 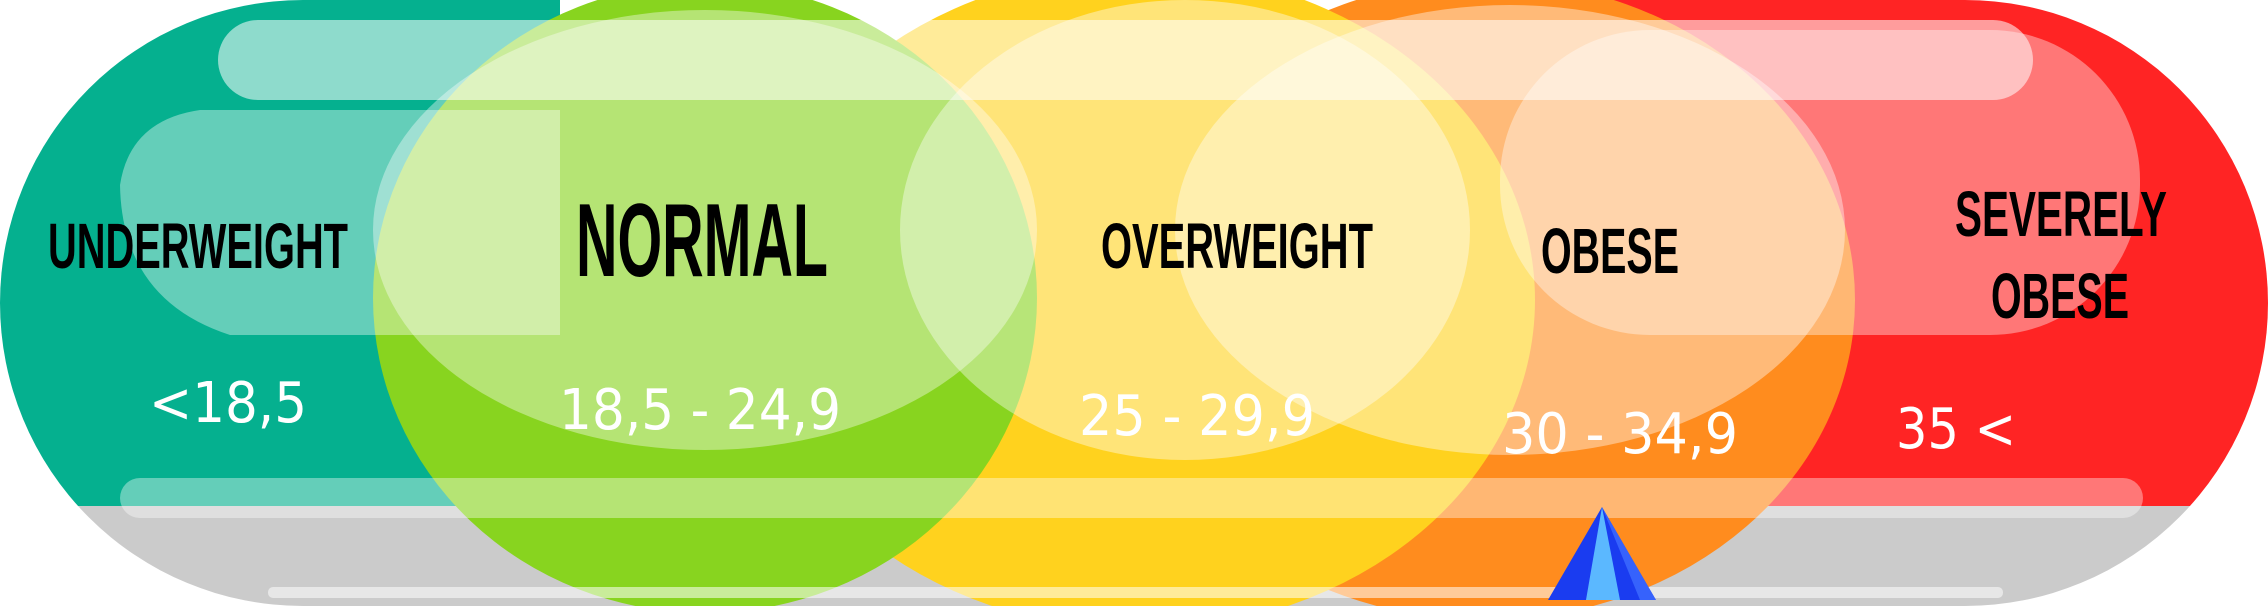 I want to click on gloss-bottom-bar, so click(x=1131, y=498).